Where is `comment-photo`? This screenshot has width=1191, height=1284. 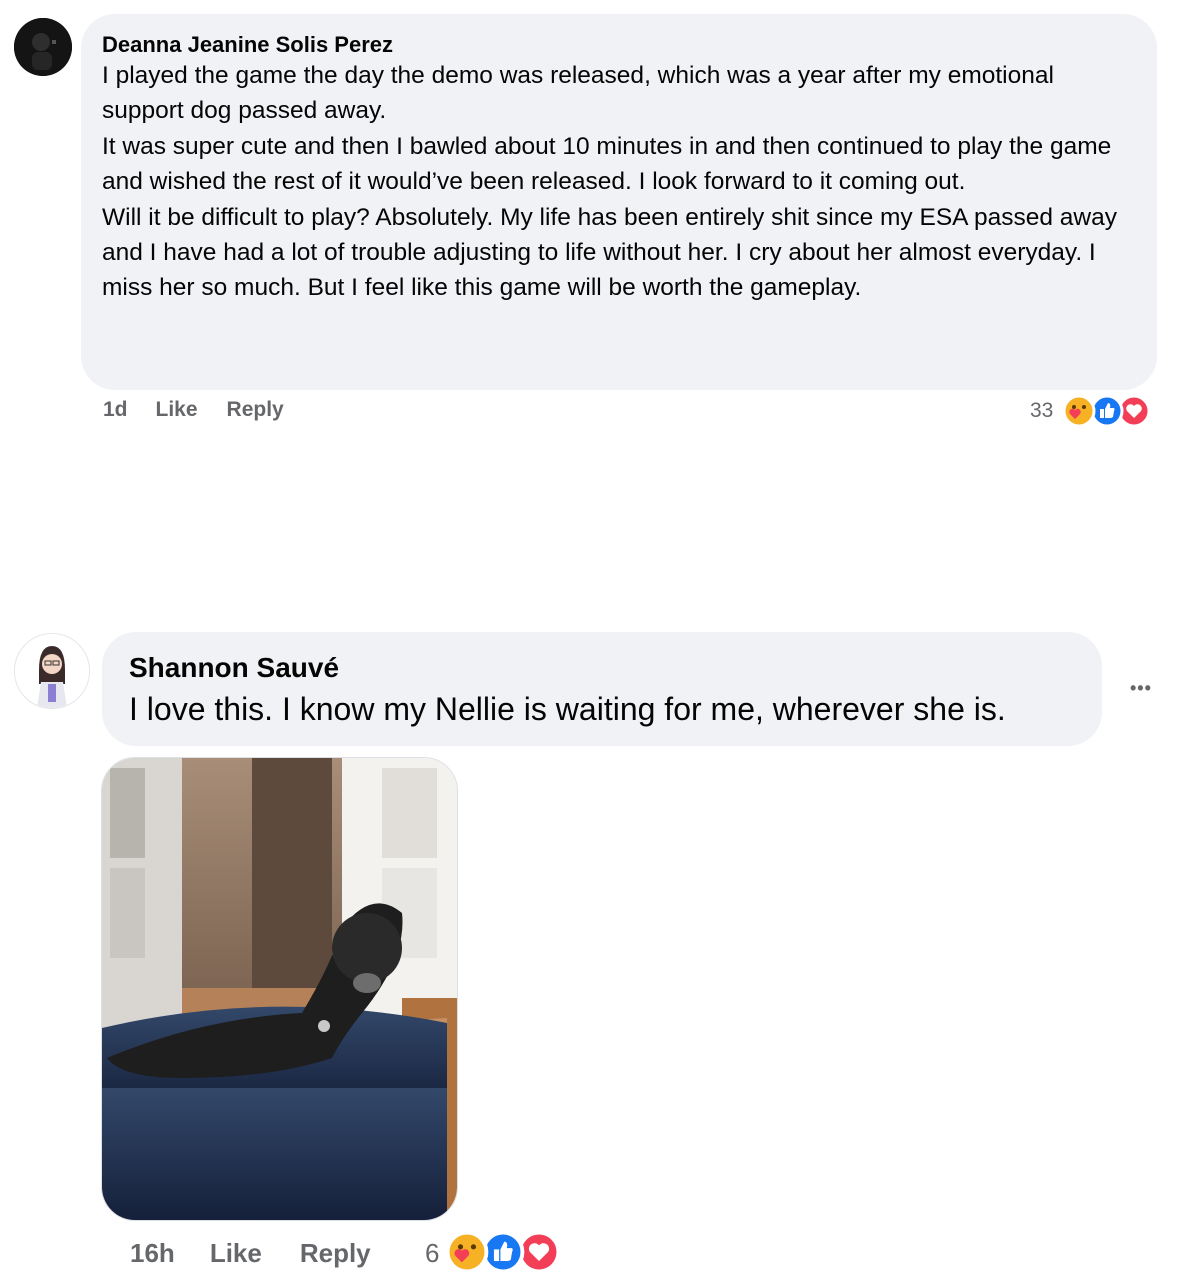
comment-photo is located at coordinates (279, 989).